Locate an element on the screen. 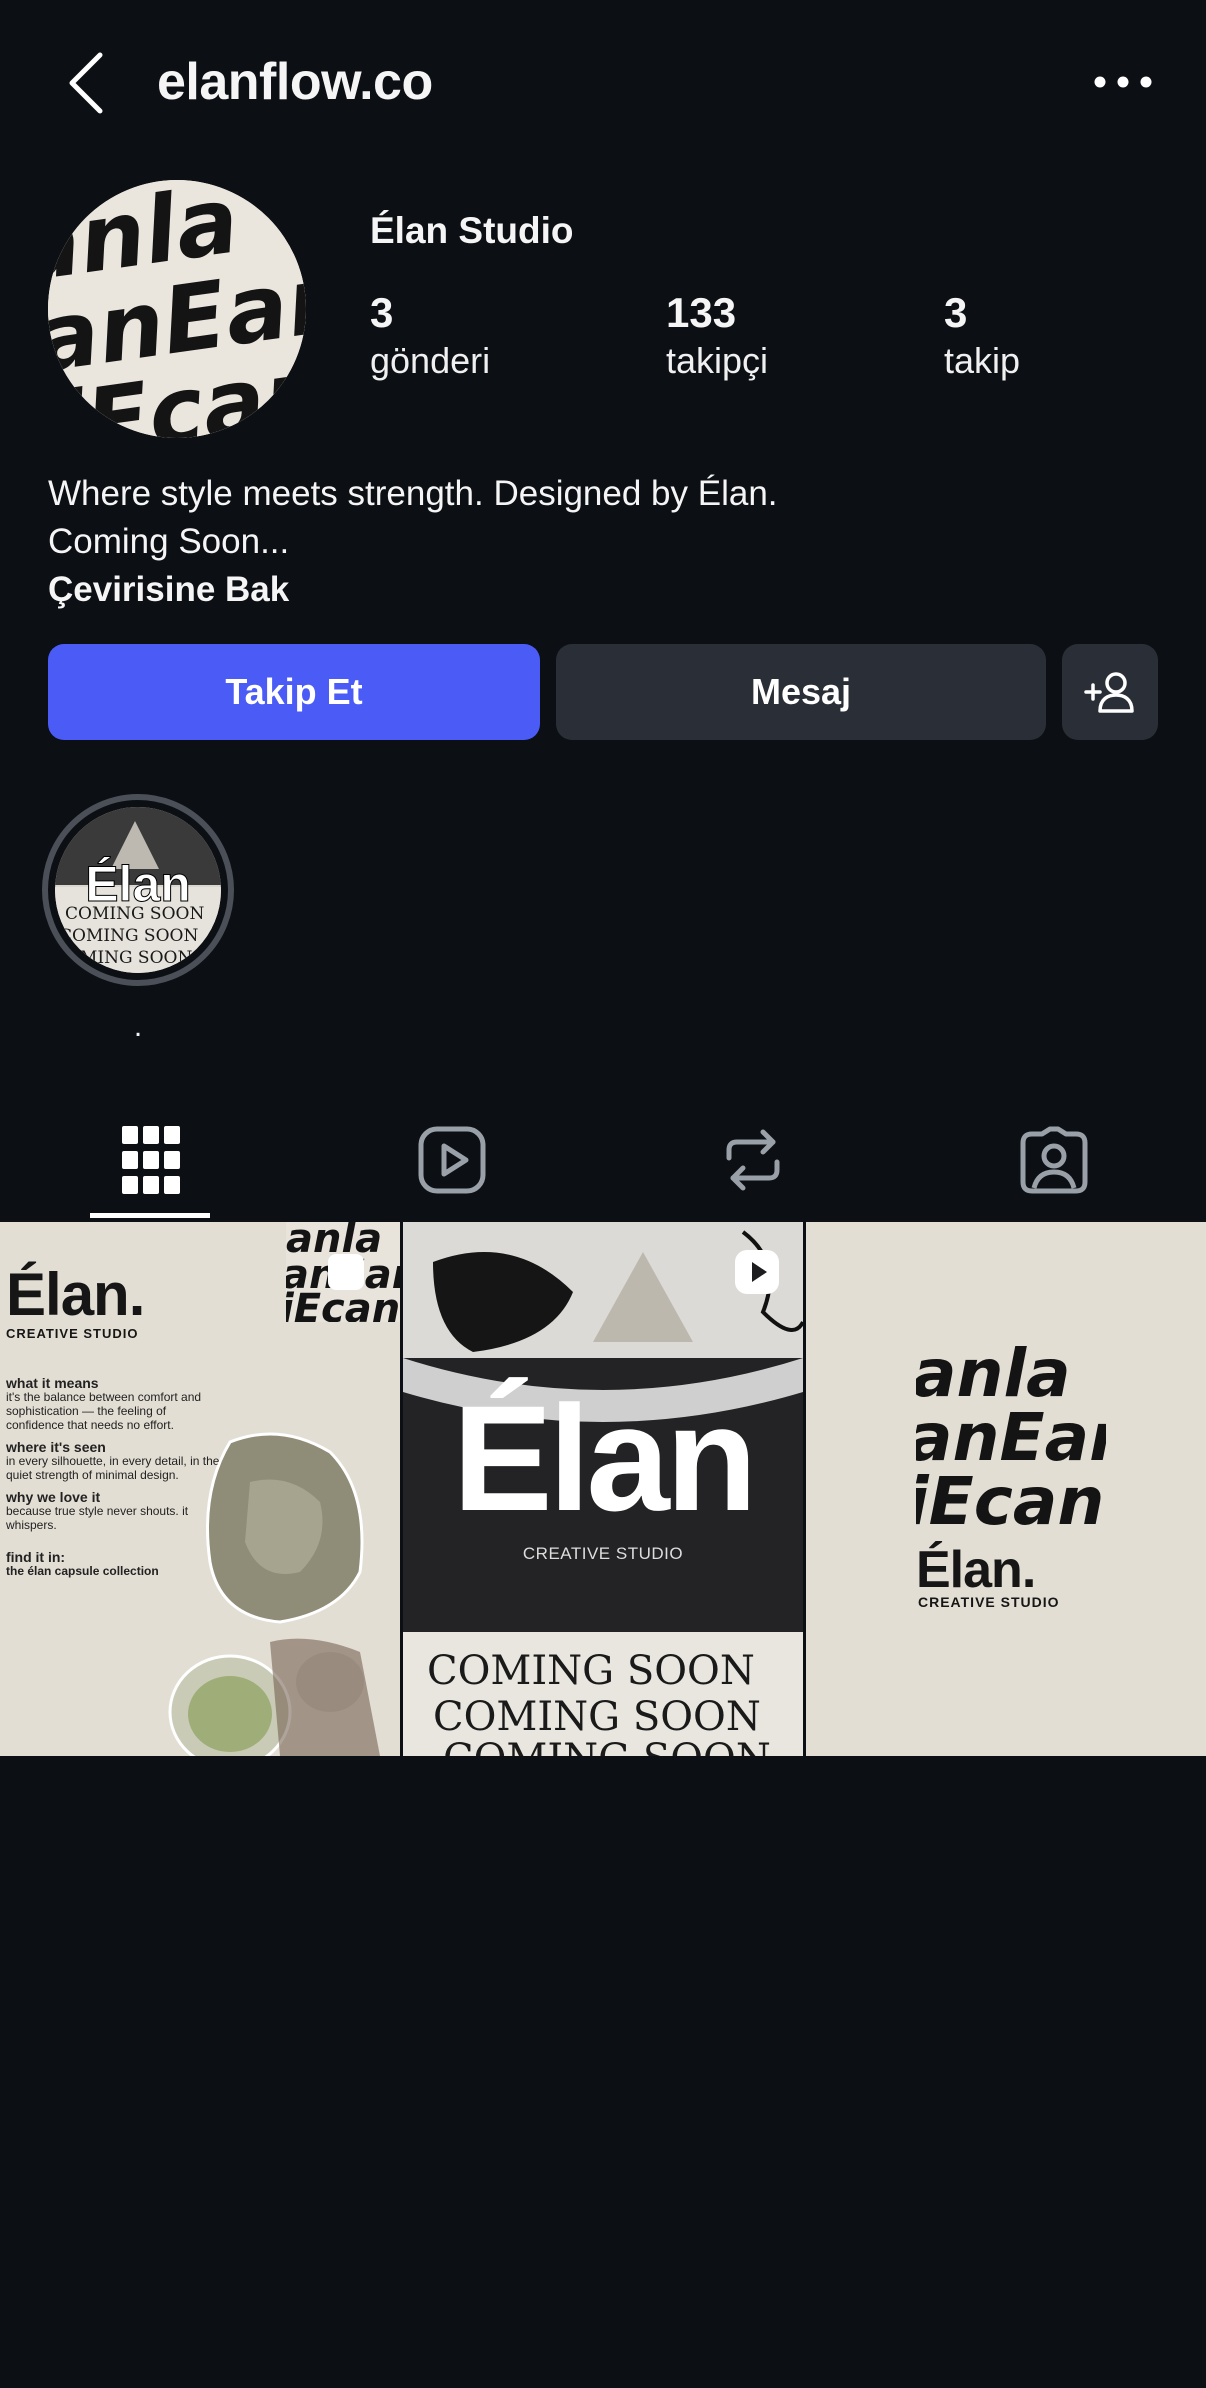 The height and width of the screenshot is (2388, 1206). message-button: Mesaj is located at coordinates (801, 692).